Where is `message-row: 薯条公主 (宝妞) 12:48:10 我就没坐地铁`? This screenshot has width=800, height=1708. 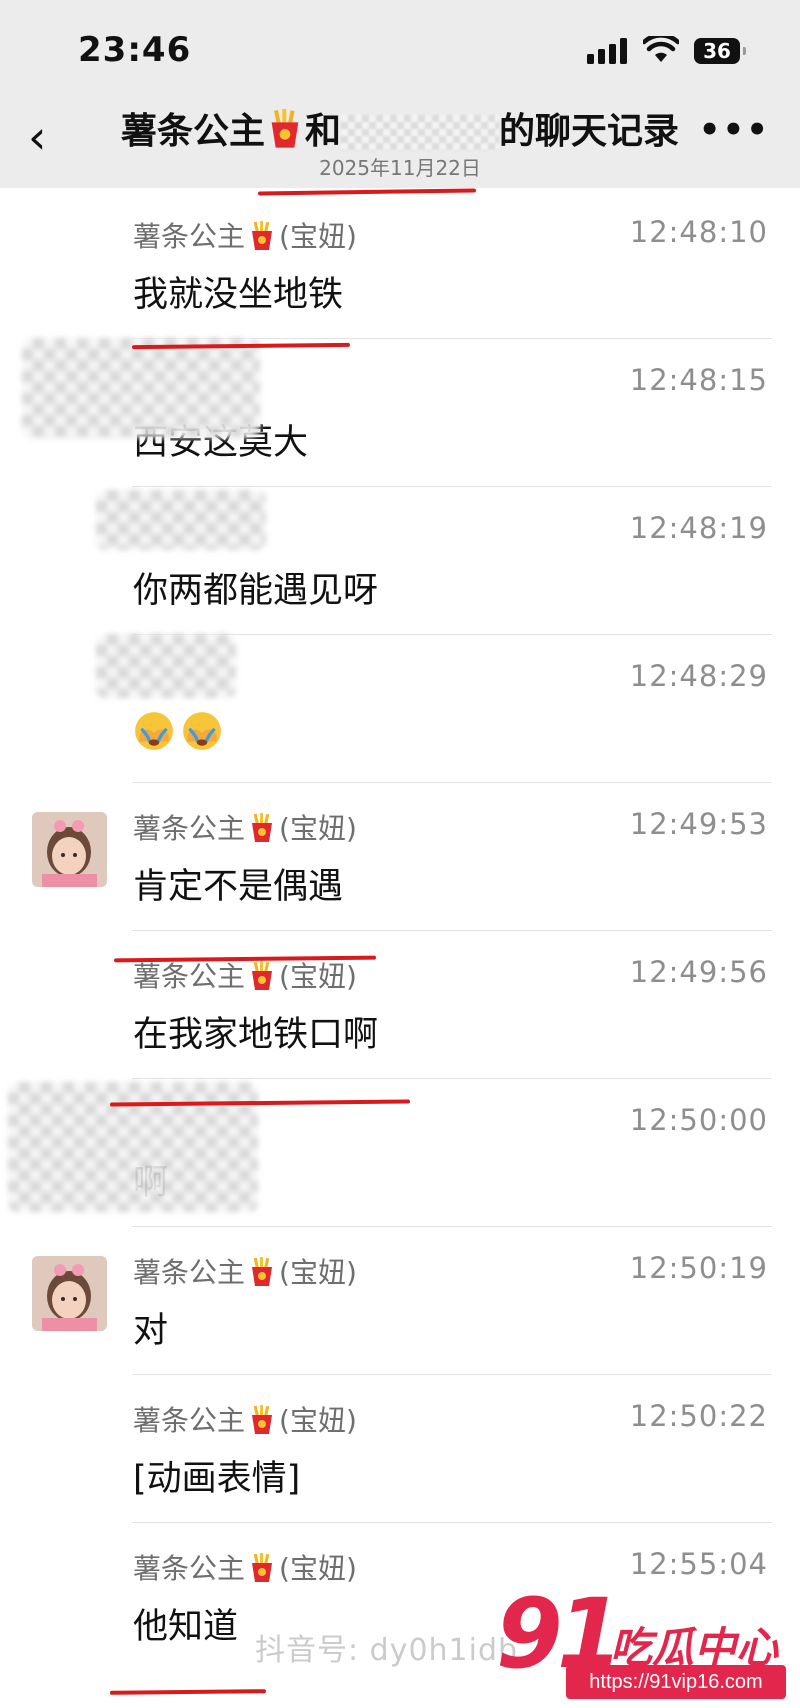 message-row: 薯条公主 (宝妞) 12:48:10 我就没坐地铁 is located at coordinates (400, 264).